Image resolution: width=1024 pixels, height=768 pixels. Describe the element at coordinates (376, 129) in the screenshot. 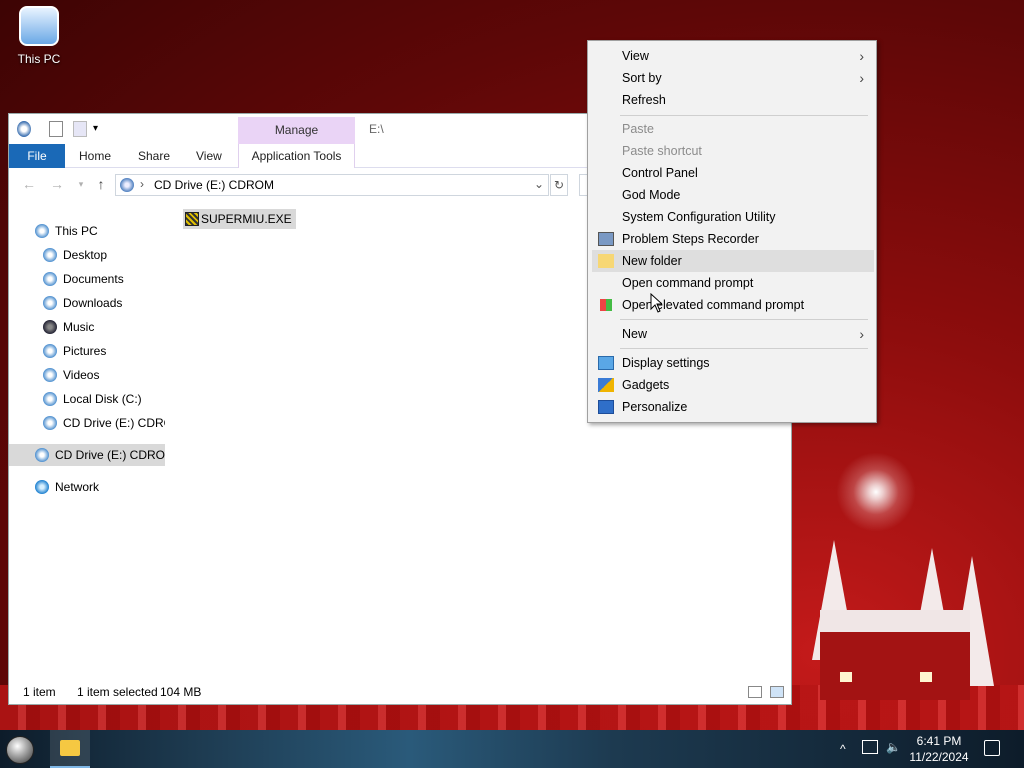

I see `window-title-path: E:\` at that location.